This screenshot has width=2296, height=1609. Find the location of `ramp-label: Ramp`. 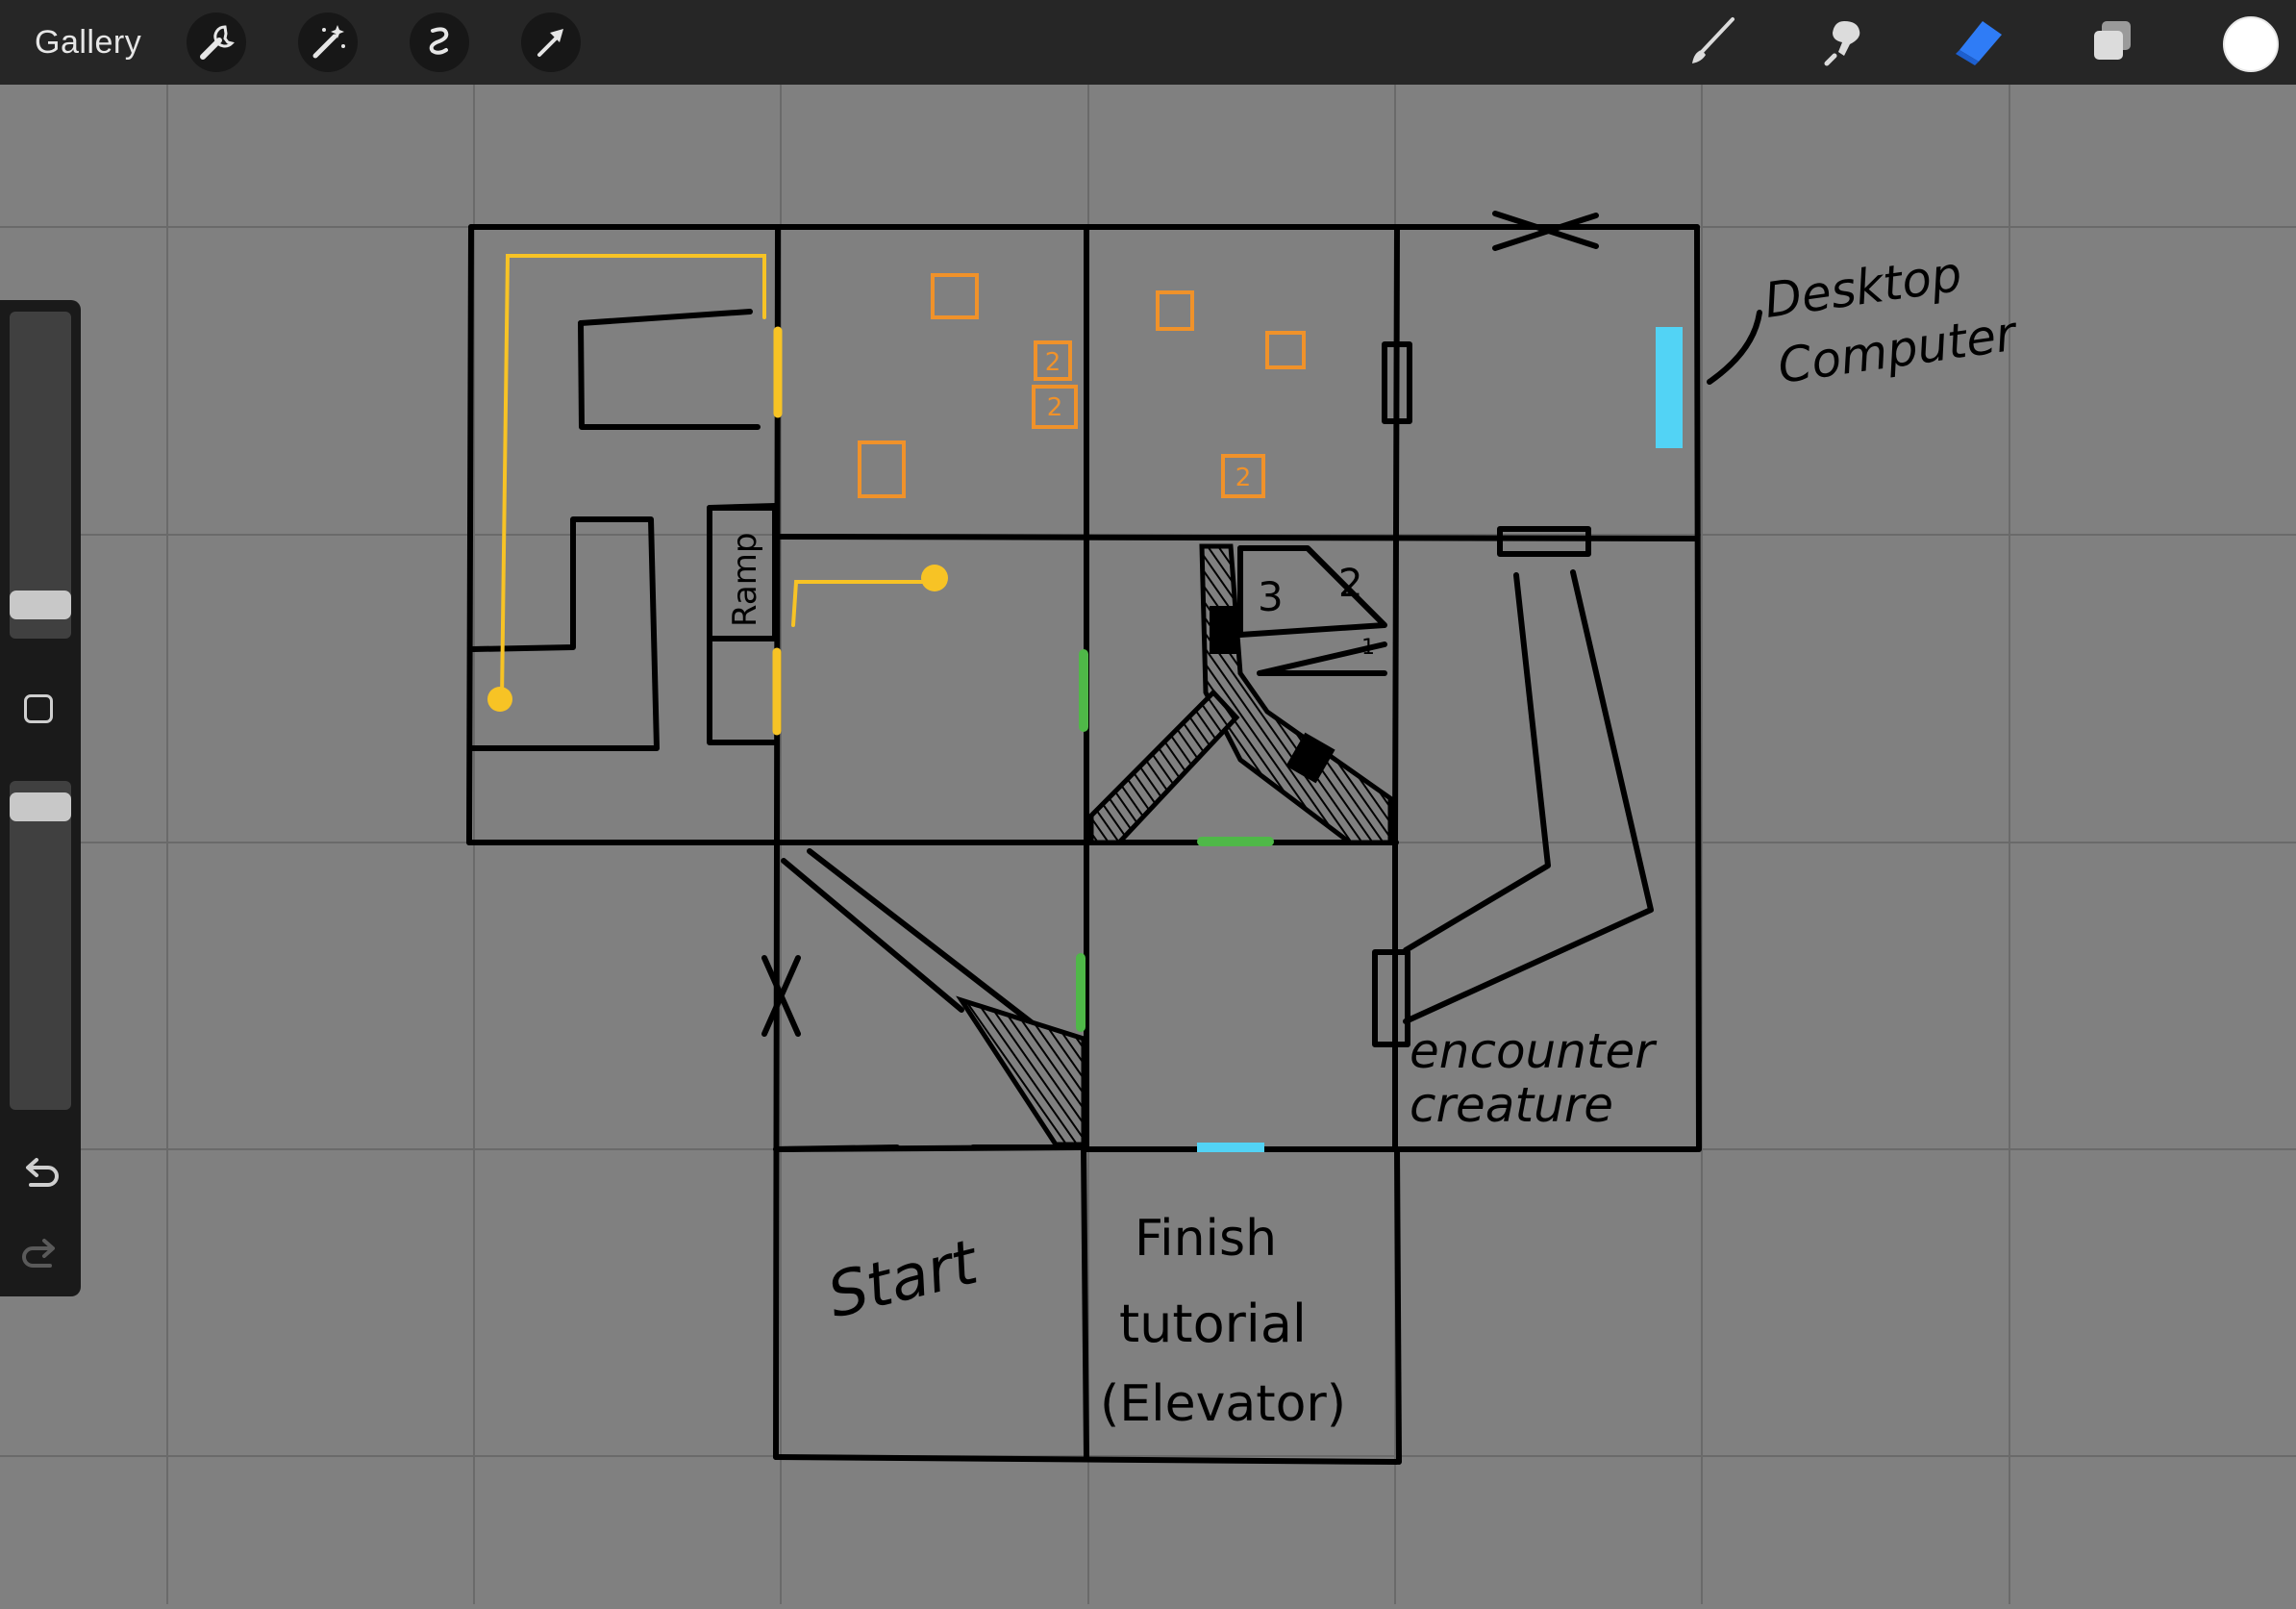

ramp-label: Ramp is located at coordinates (745, 580).